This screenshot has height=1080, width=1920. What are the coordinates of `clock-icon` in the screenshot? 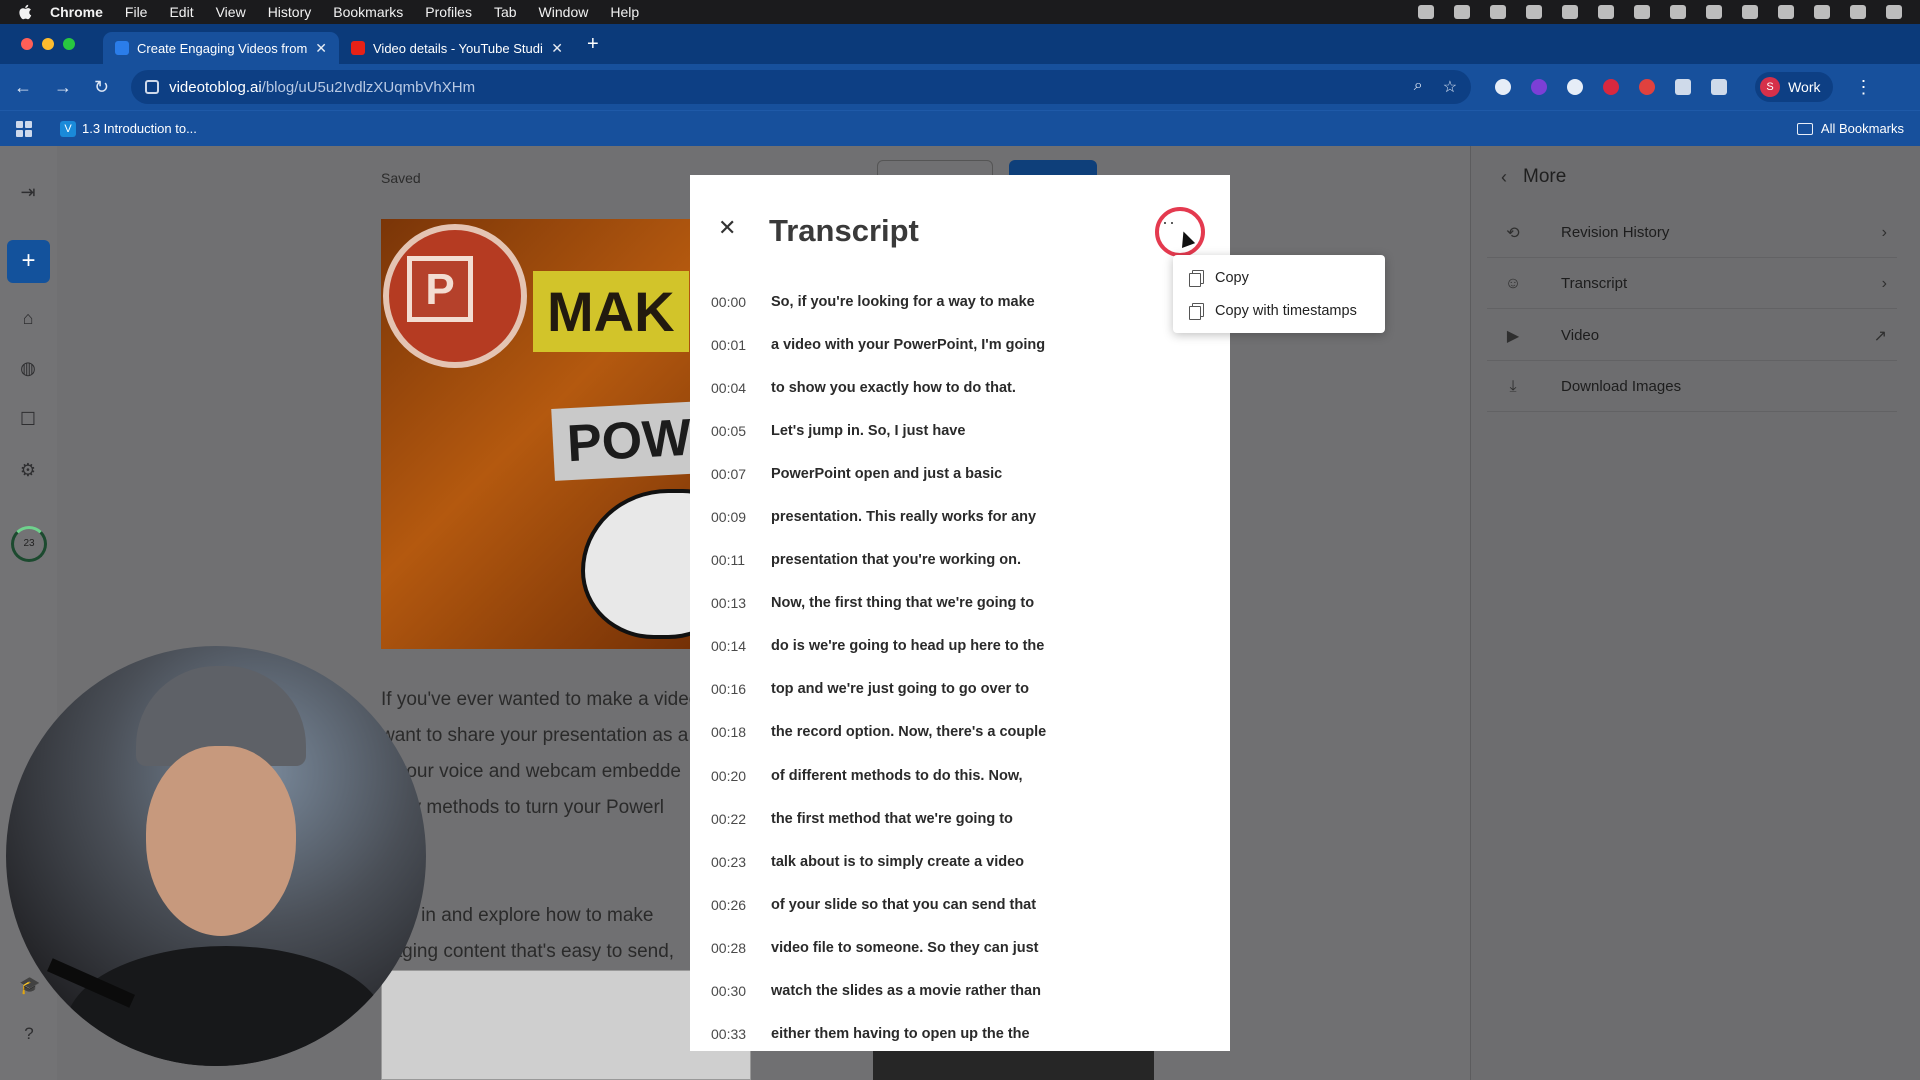 It's located at (1534, 12).